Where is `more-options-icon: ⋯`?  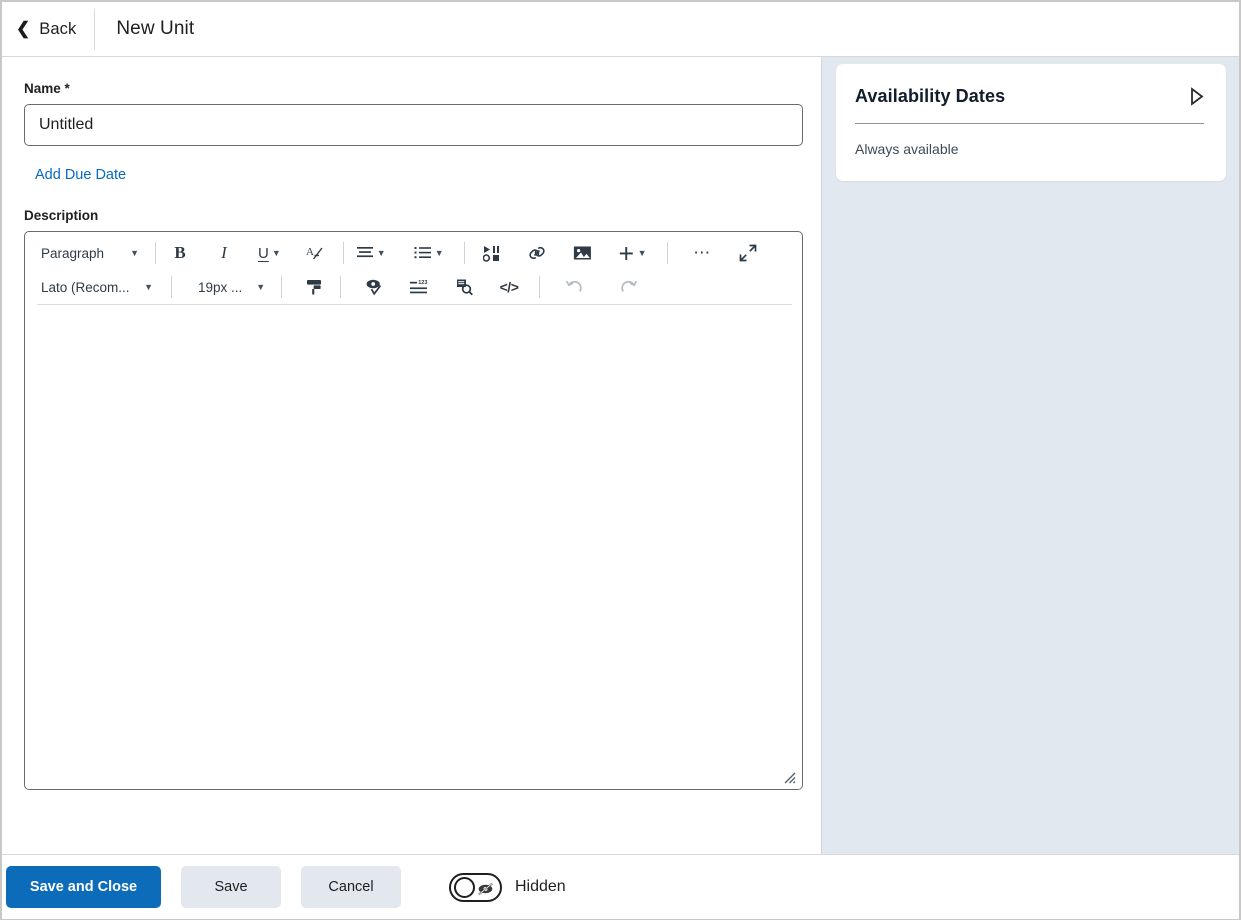 more-options-icon: ⋯ is located at coordinates (702, 252).